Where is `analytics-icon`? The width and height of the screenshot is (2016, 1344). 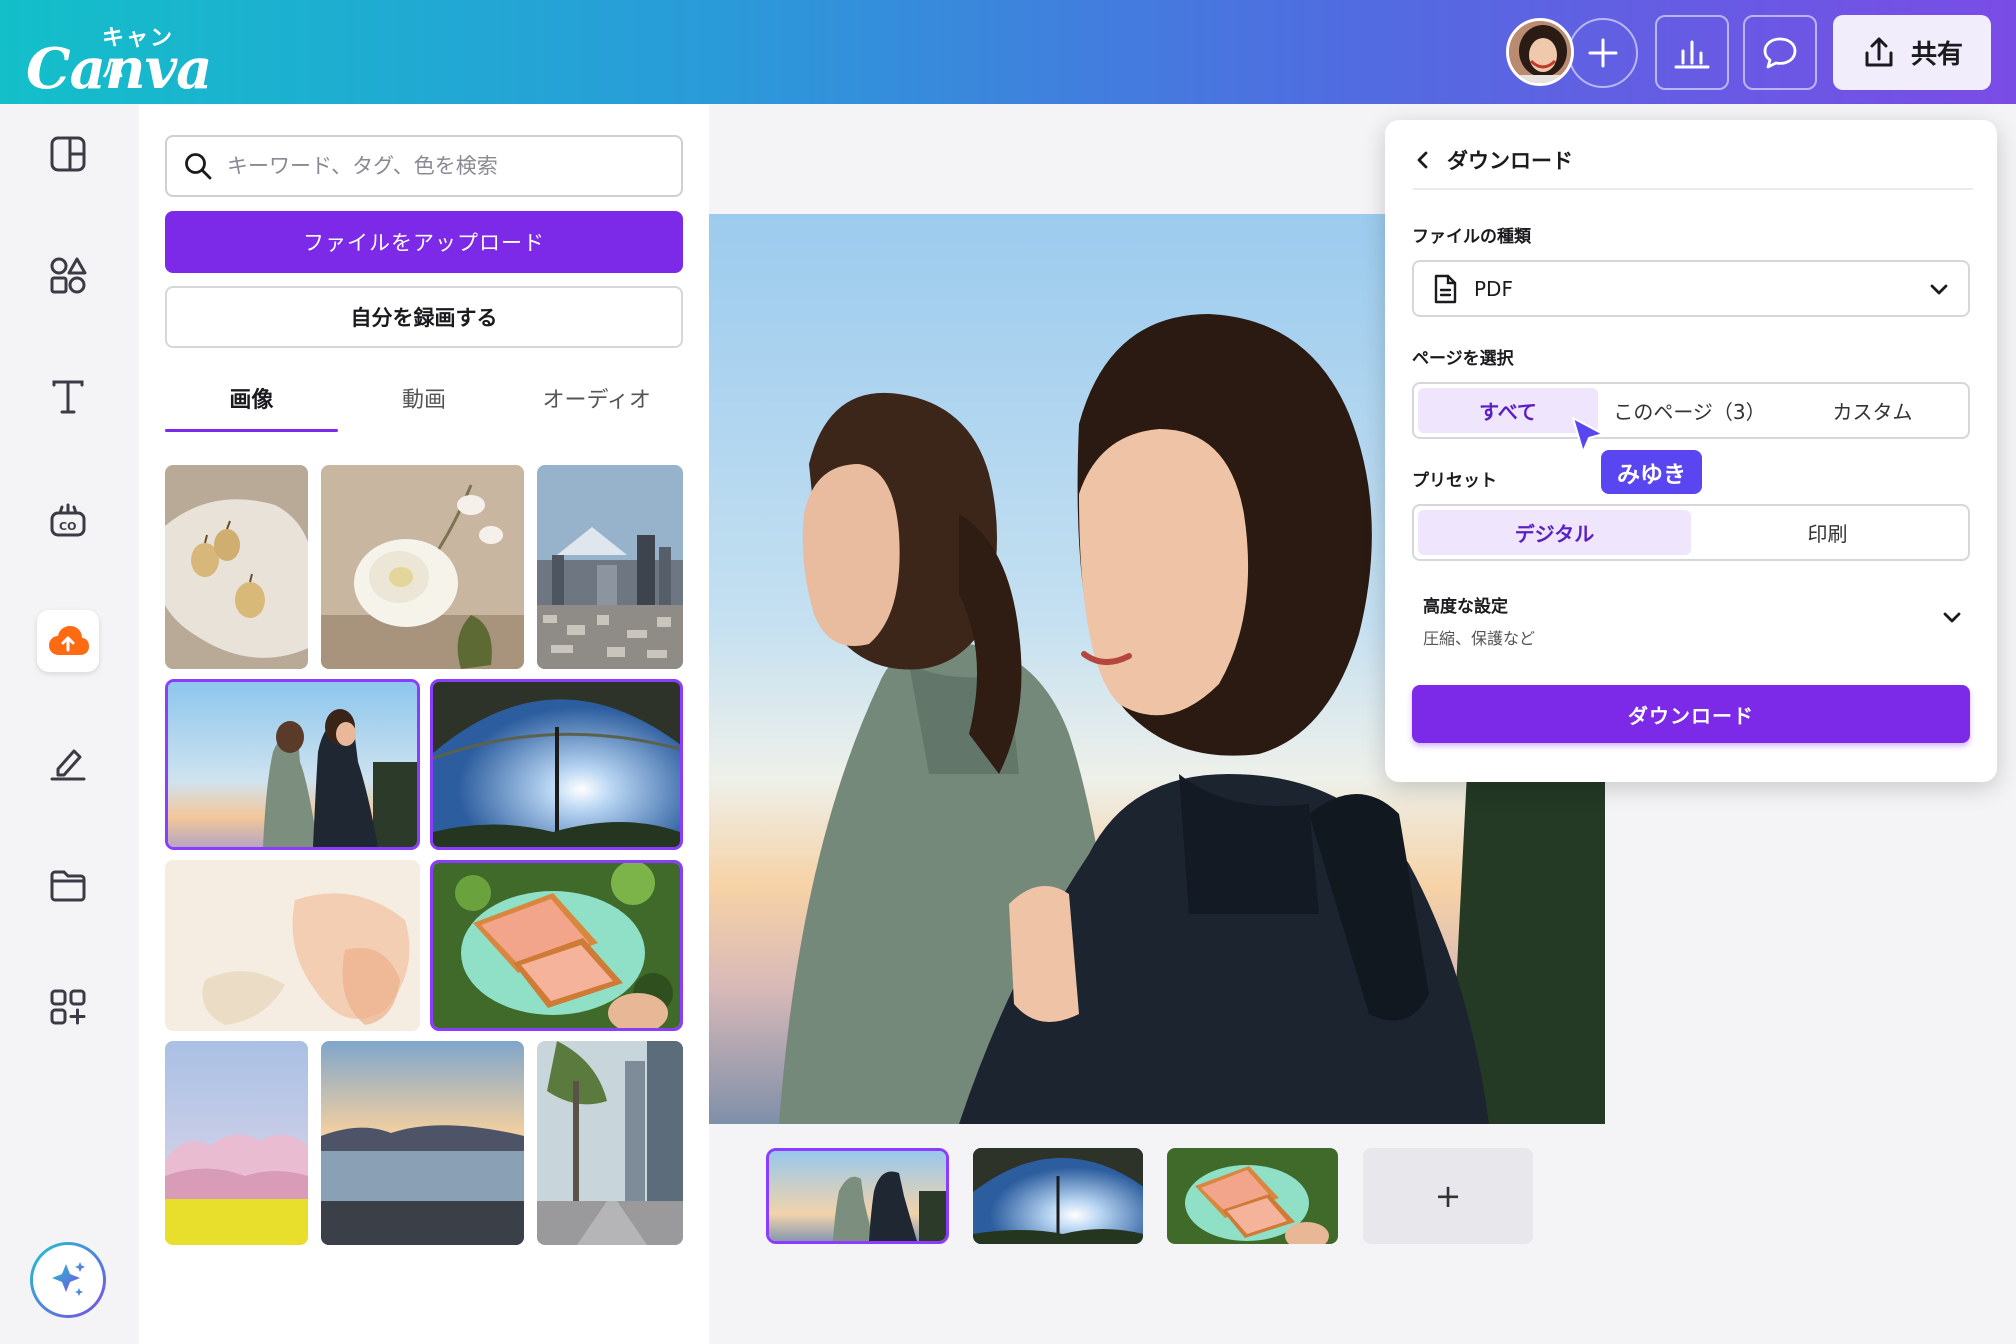 analytics-icon is located at coordinates (1692, 54).